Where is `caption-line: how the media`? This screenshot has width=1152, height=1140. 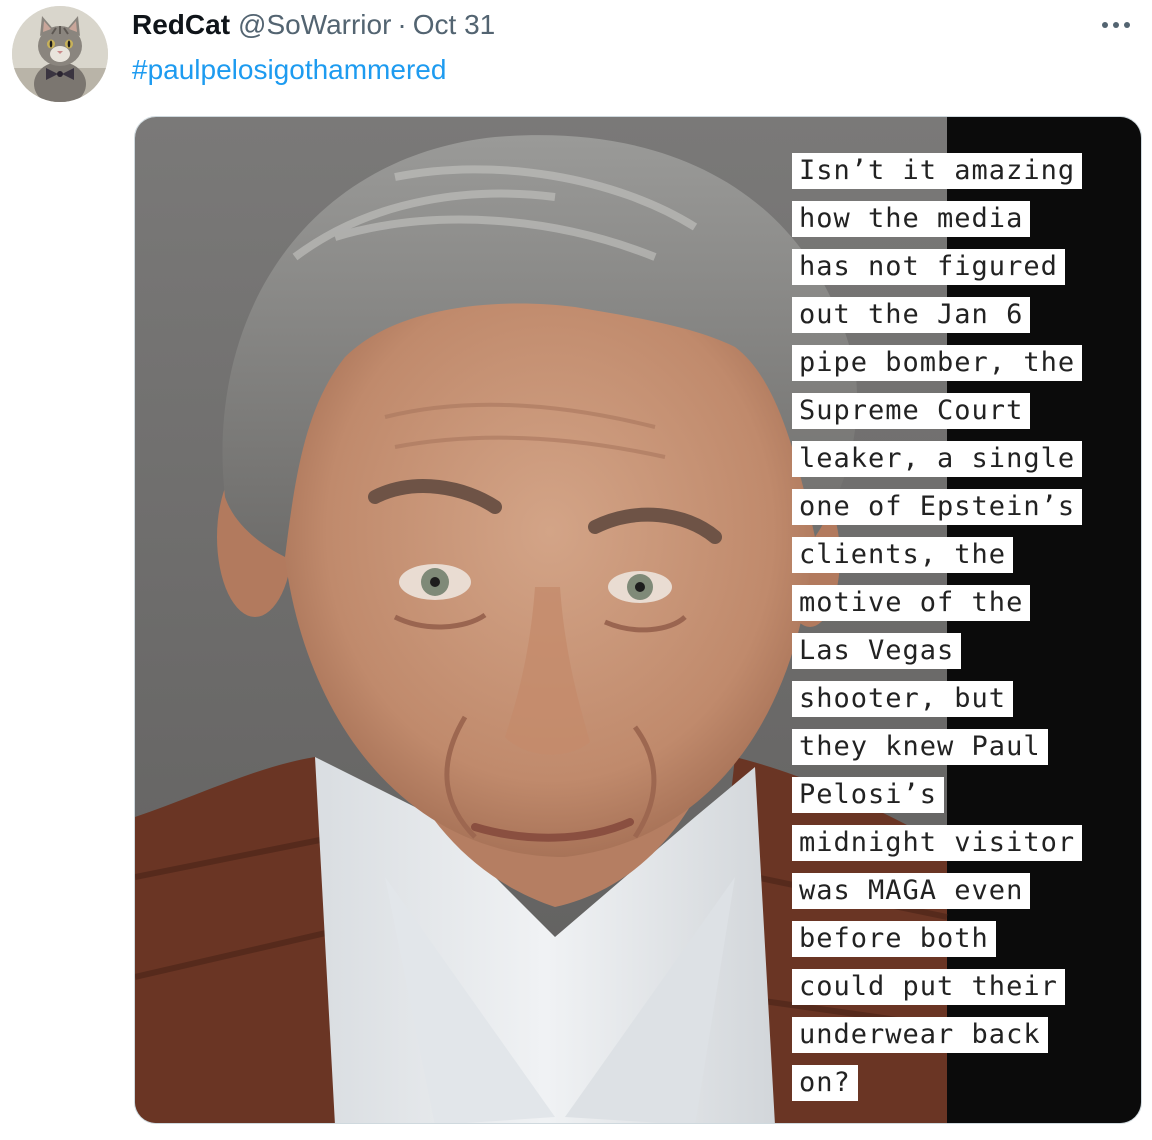
caption-line: how the media is located at coordinates (937, 223).